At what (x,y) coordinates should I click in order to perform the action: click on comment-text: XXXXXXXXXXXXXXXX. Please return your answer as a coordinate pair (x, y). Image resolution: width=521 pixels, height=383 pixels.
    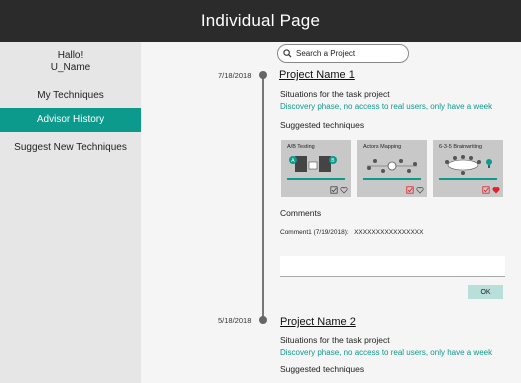
    Looking at the image, I should click on (389, 232).